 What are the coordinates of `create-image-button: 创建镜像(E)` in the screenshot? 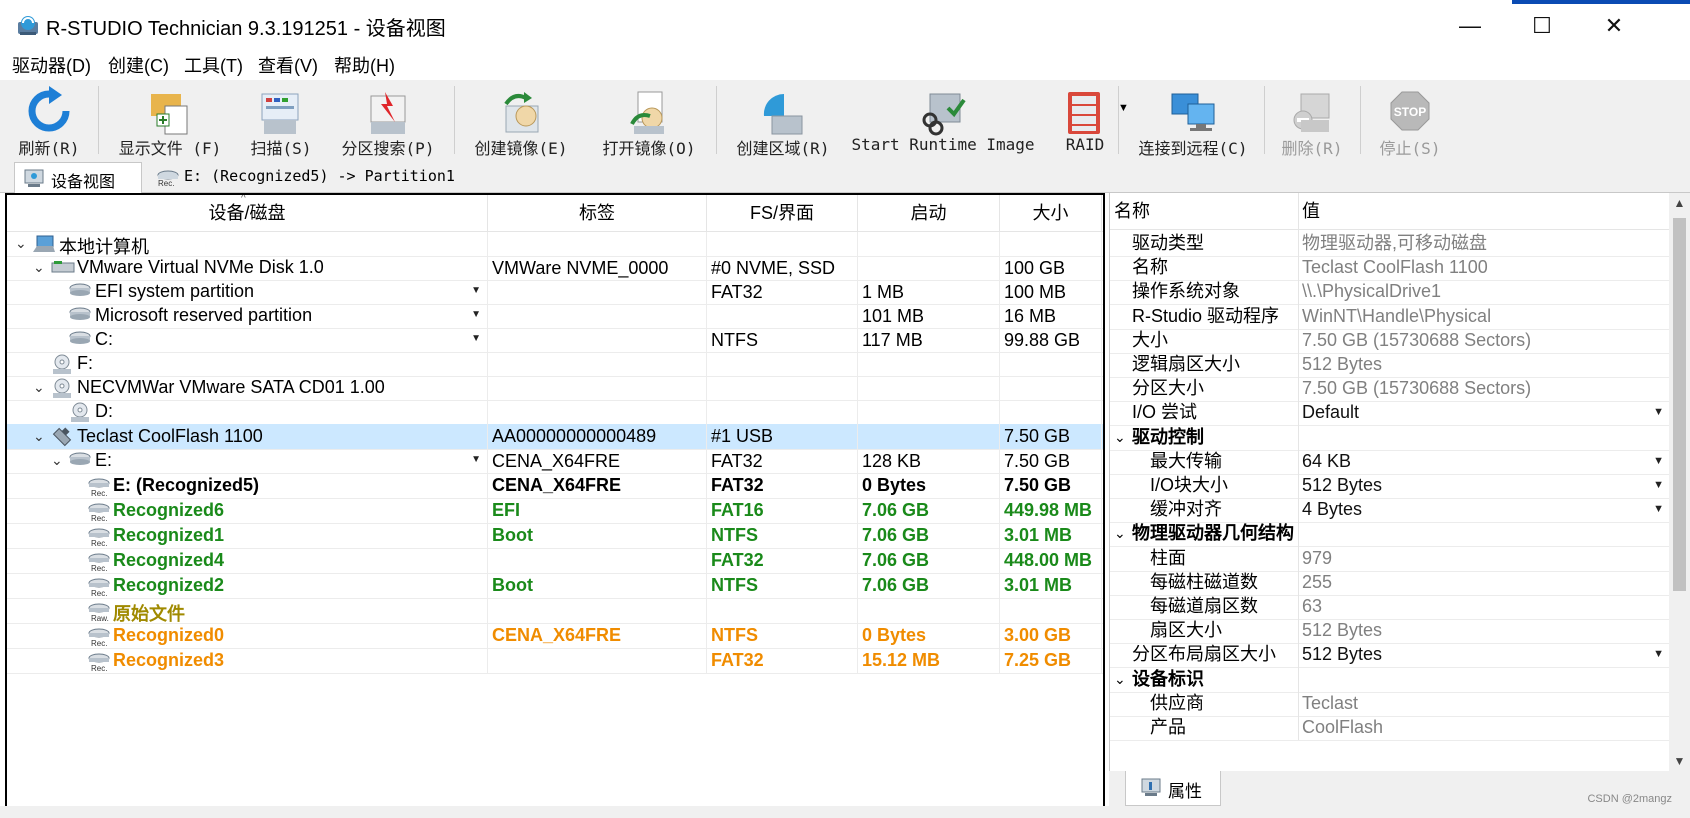 It's located at (521, 120).